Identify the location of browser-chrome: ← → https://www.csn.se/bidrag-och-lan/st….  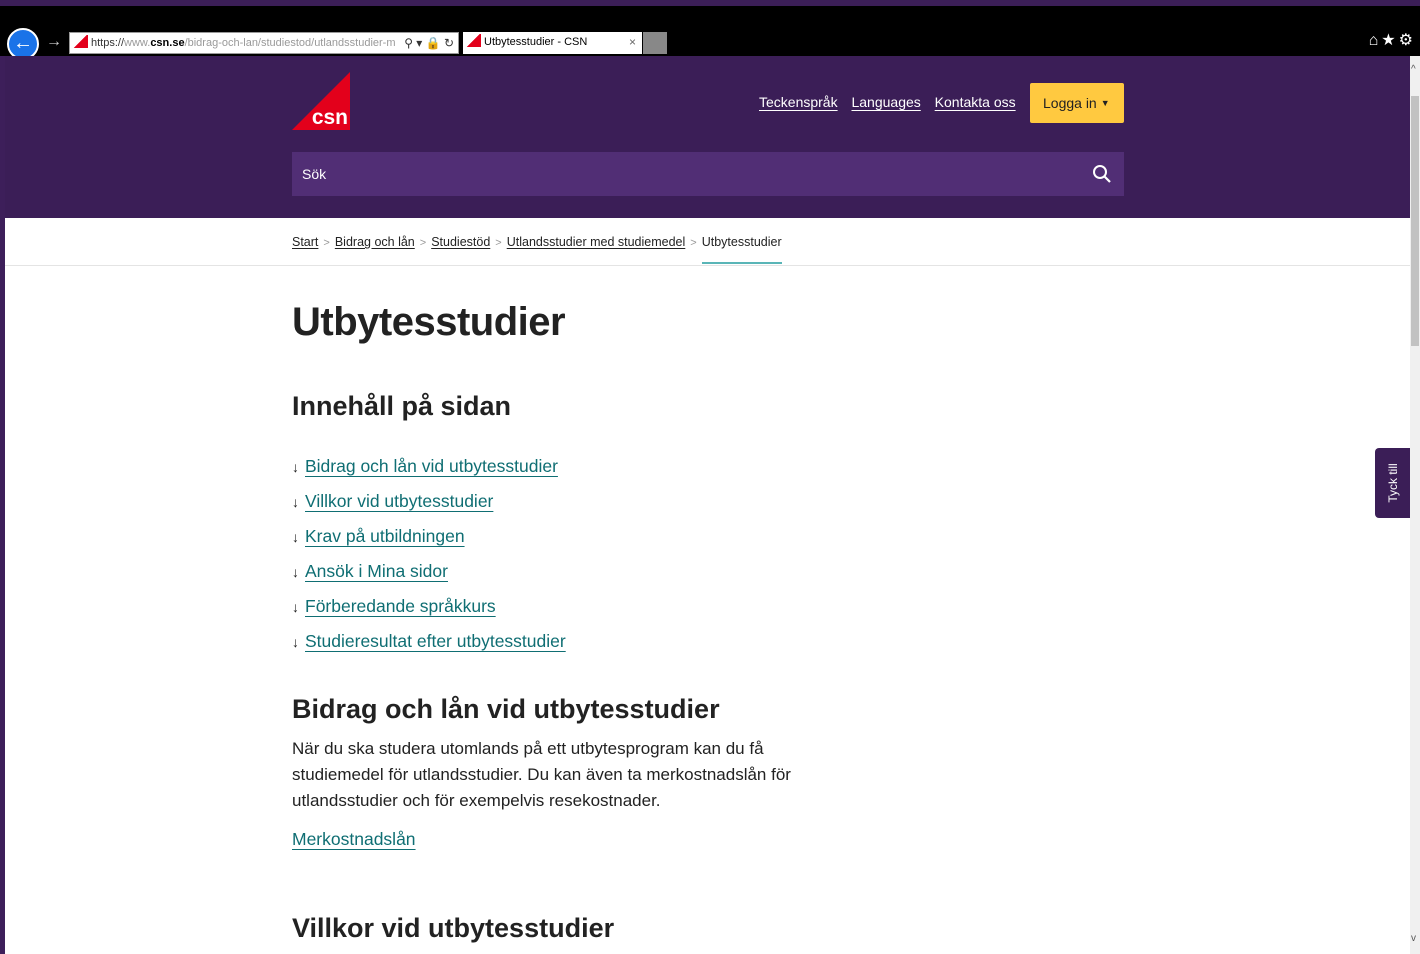
(710, 33).